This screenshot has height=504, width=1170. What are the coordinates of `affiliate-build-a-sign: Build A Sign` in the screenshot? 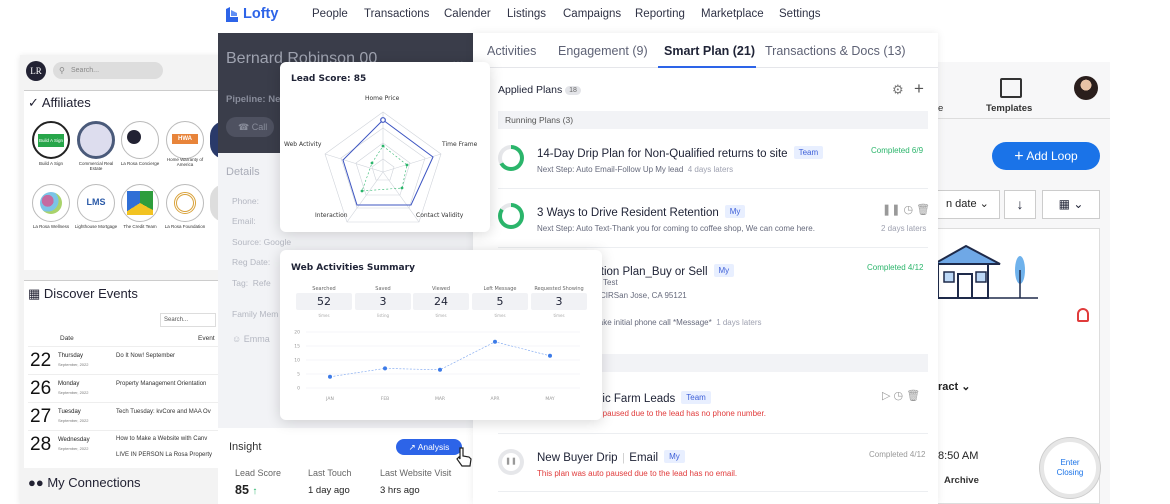 It's located at (51, 140).